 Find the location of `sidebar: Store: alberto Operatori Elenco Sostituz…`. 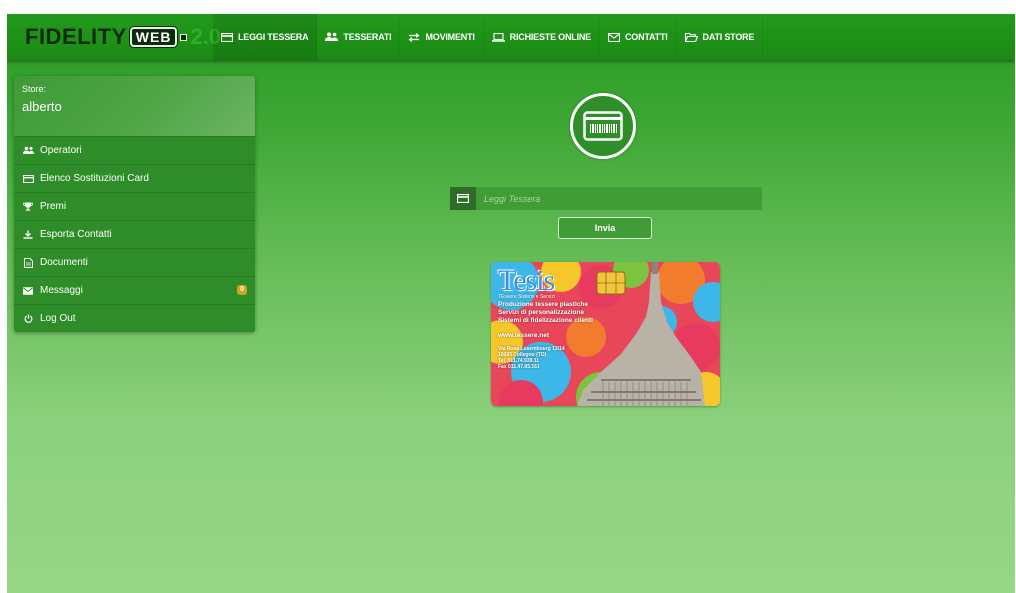

sidebar: Store: alberto Operatori Elenco Sostituz… is located at coordinates (134, 204).